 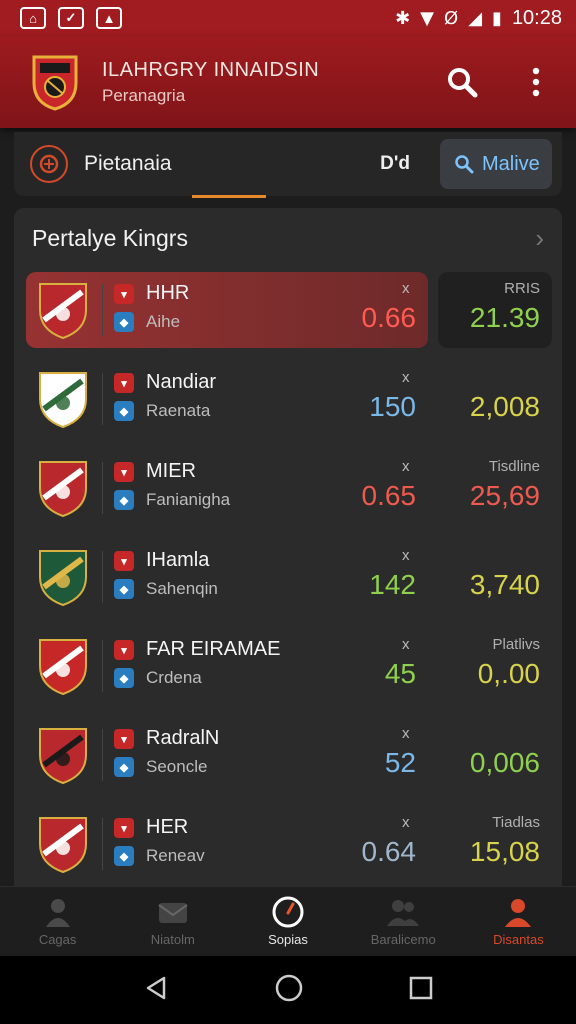 I want to click on mail-icon, so click(x=173, y=912).